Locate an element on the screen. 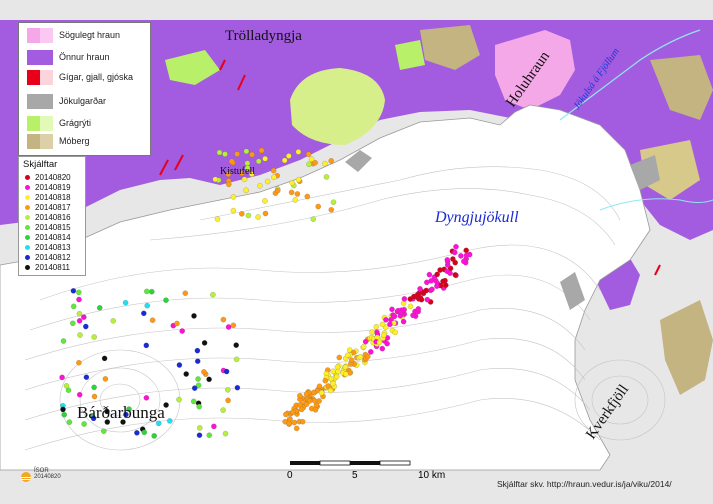  label-kistufell: Kistufell is located at coordinates (237, 171).